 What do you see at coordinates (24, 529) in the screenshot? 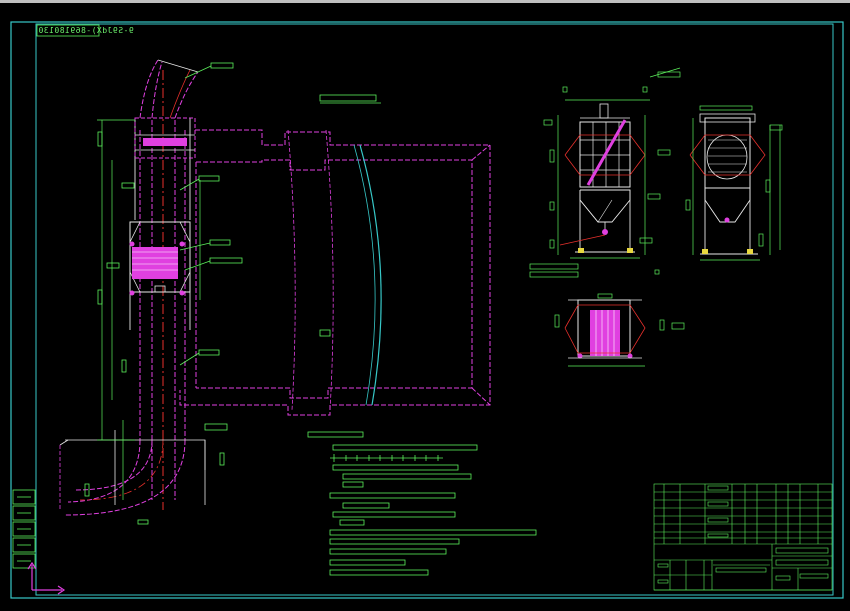
I see `left-margin-boxes` at bounding box center [24, 529].